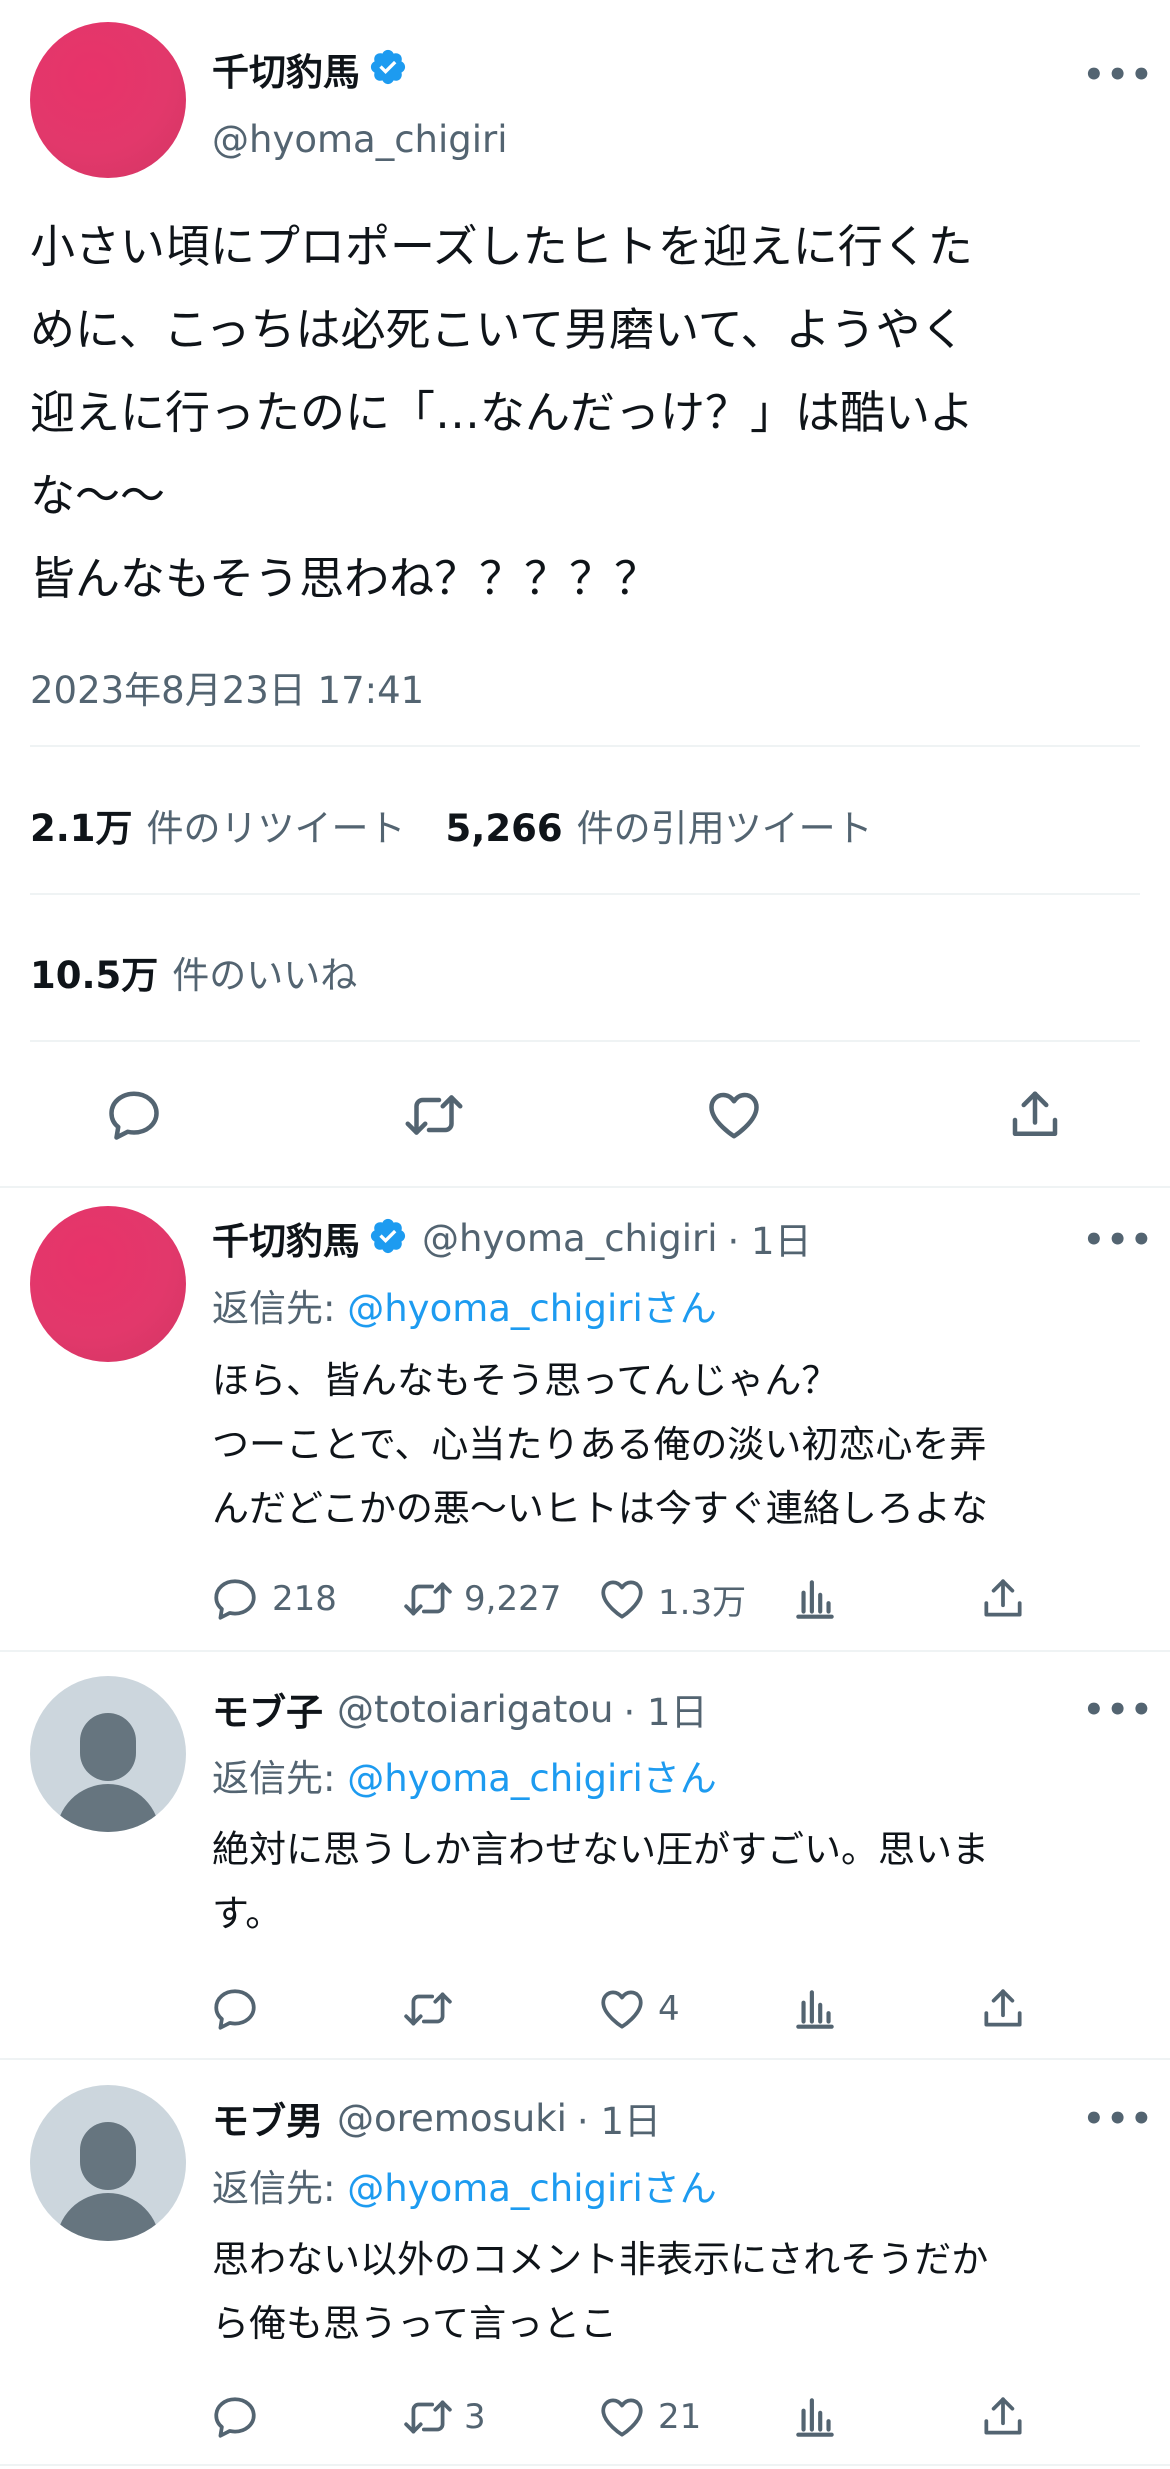 The height and width of the screenshot is (2469, 1170). Describe the element at coordinates (669, 2009) in the screenshot. I see `like-count: 4` at that location.